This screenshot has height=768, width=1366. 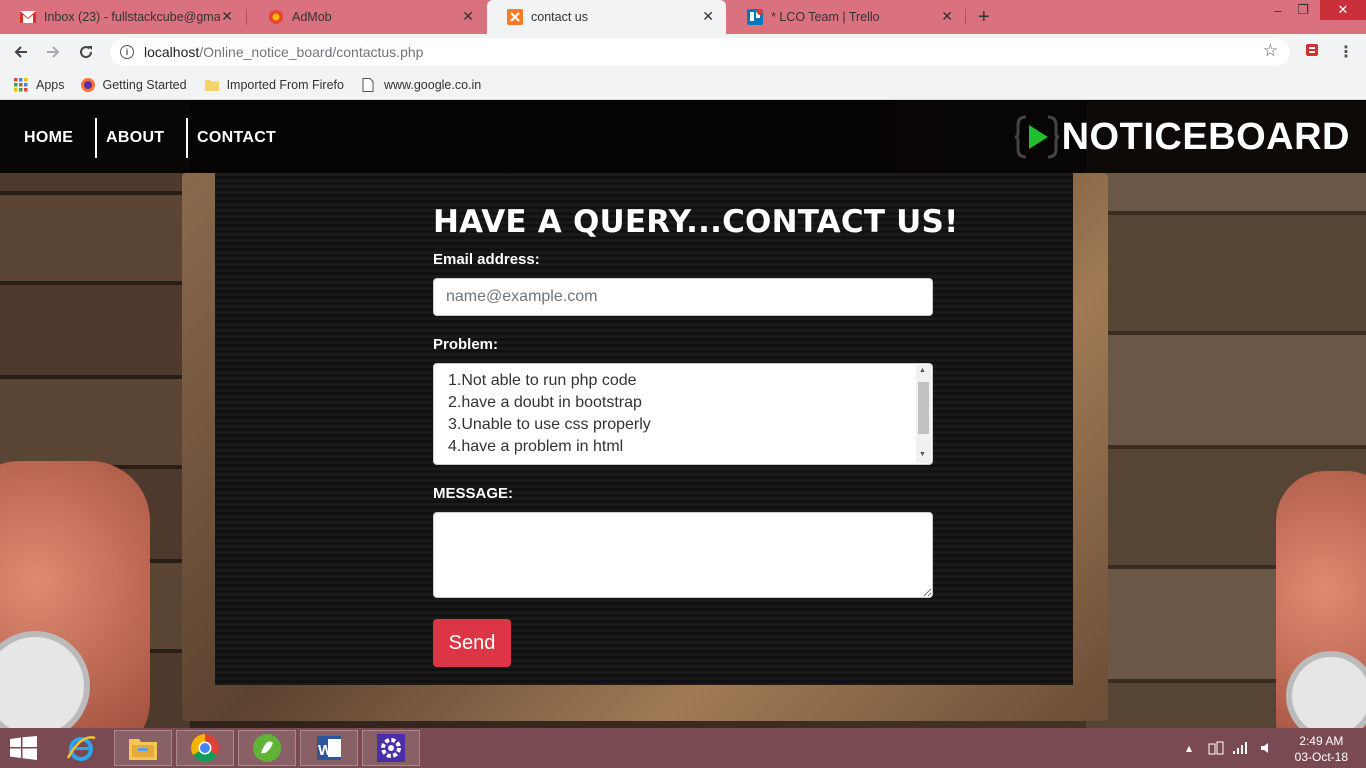 I want to click on info-icon: i, so click(x=127, y=52).